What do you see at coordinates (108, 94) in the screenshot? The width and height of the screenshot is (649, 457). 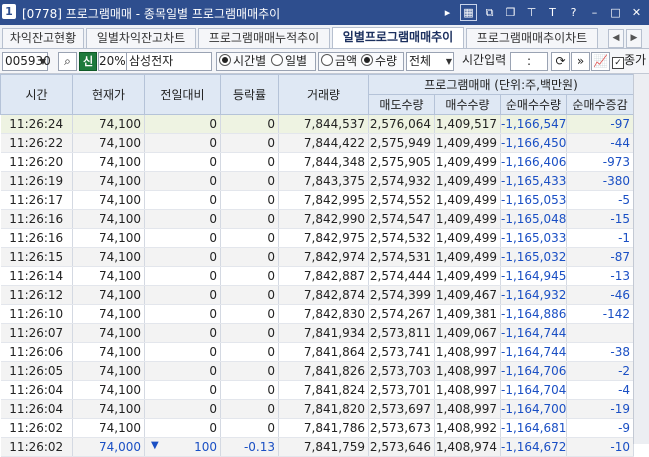 I see `header-price: 현재가` at bounding box center [108, 94].